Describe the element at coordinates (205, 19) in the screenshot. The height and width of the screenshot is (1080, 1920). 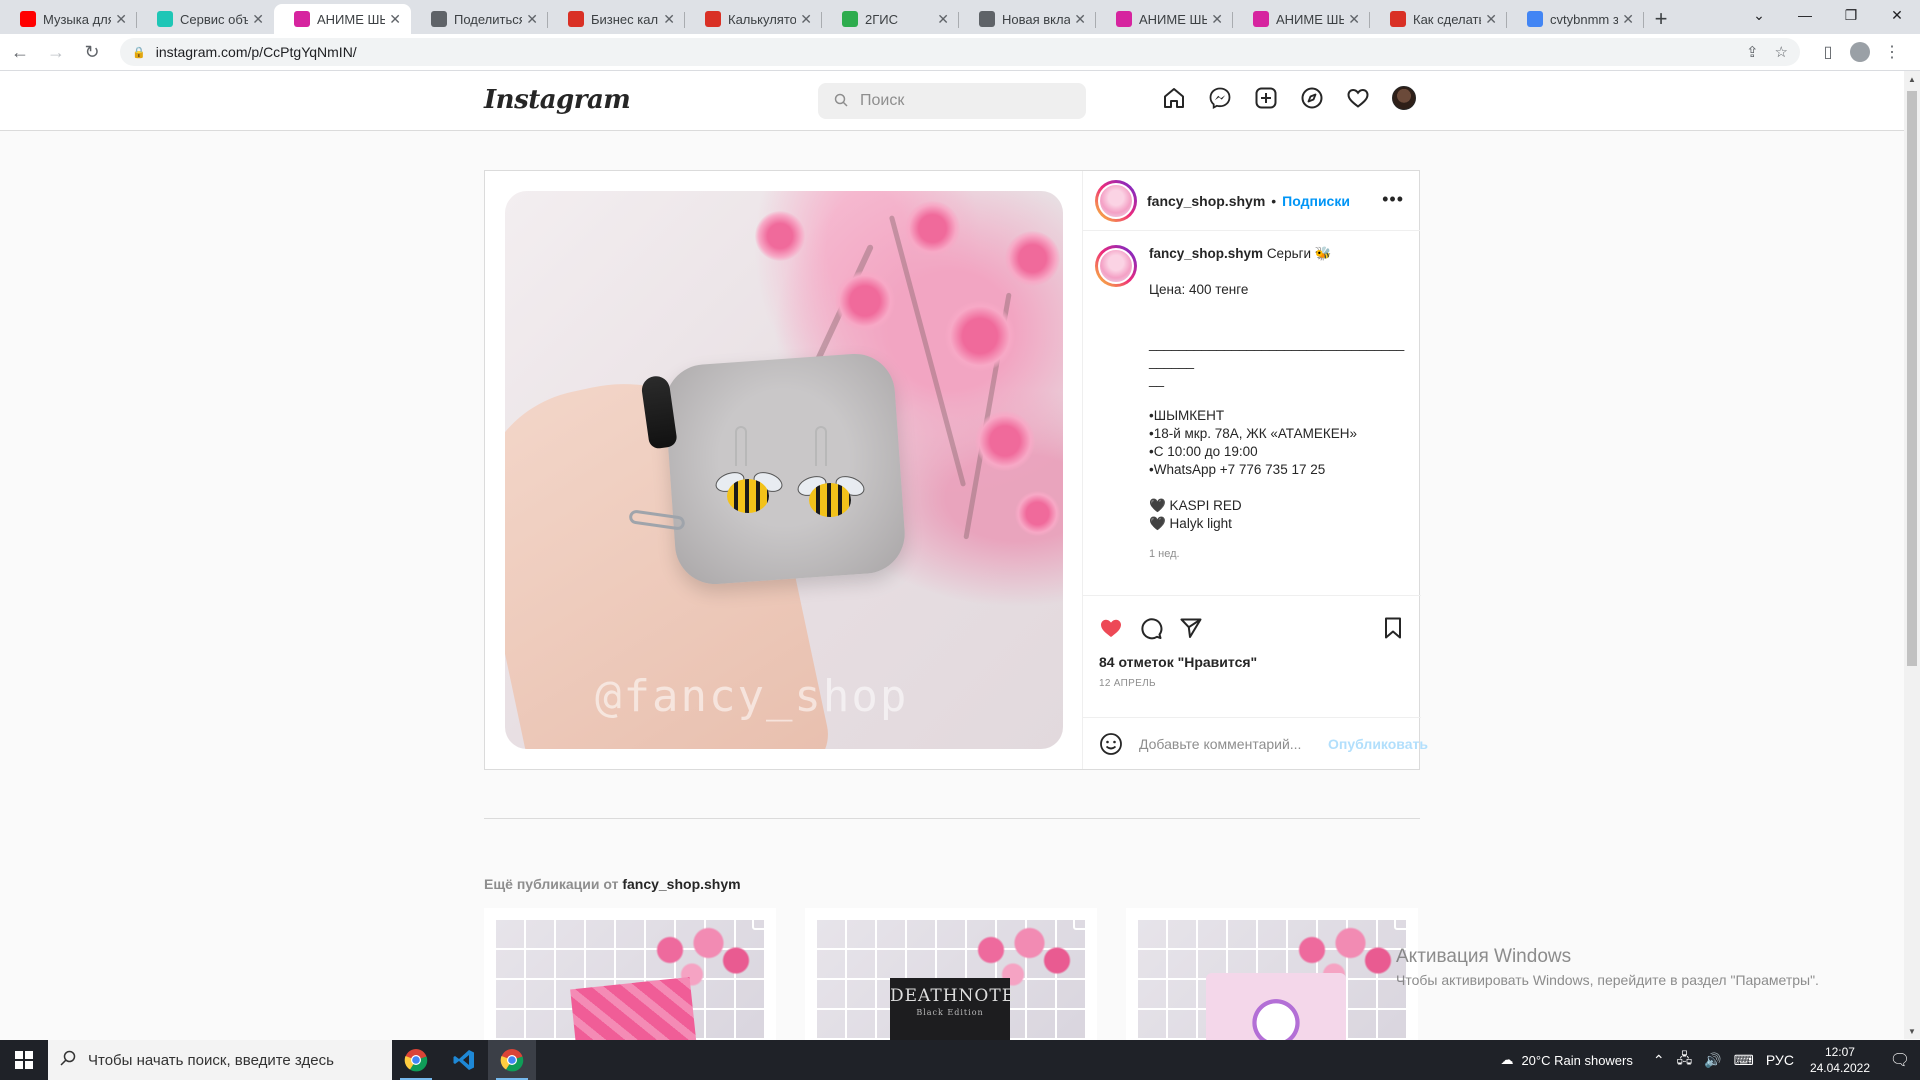
I see `browser-tab: Сервис объяв✕` at that location.